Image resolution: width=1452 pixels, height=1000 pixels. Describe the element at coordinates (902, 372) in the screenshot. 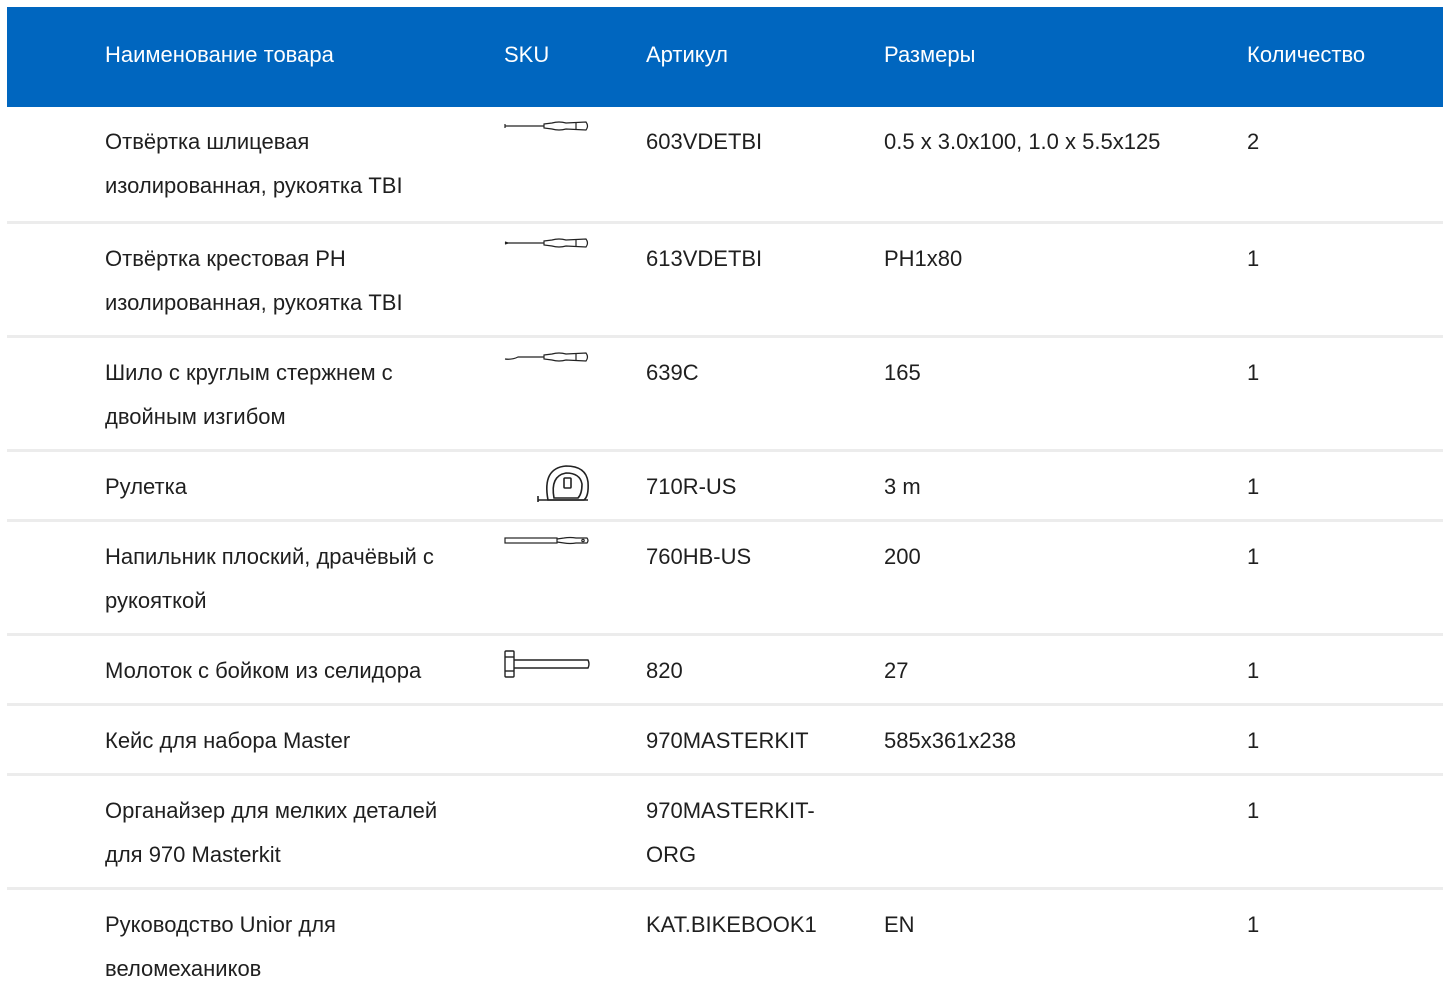

I see `product-size: 165` at that location.